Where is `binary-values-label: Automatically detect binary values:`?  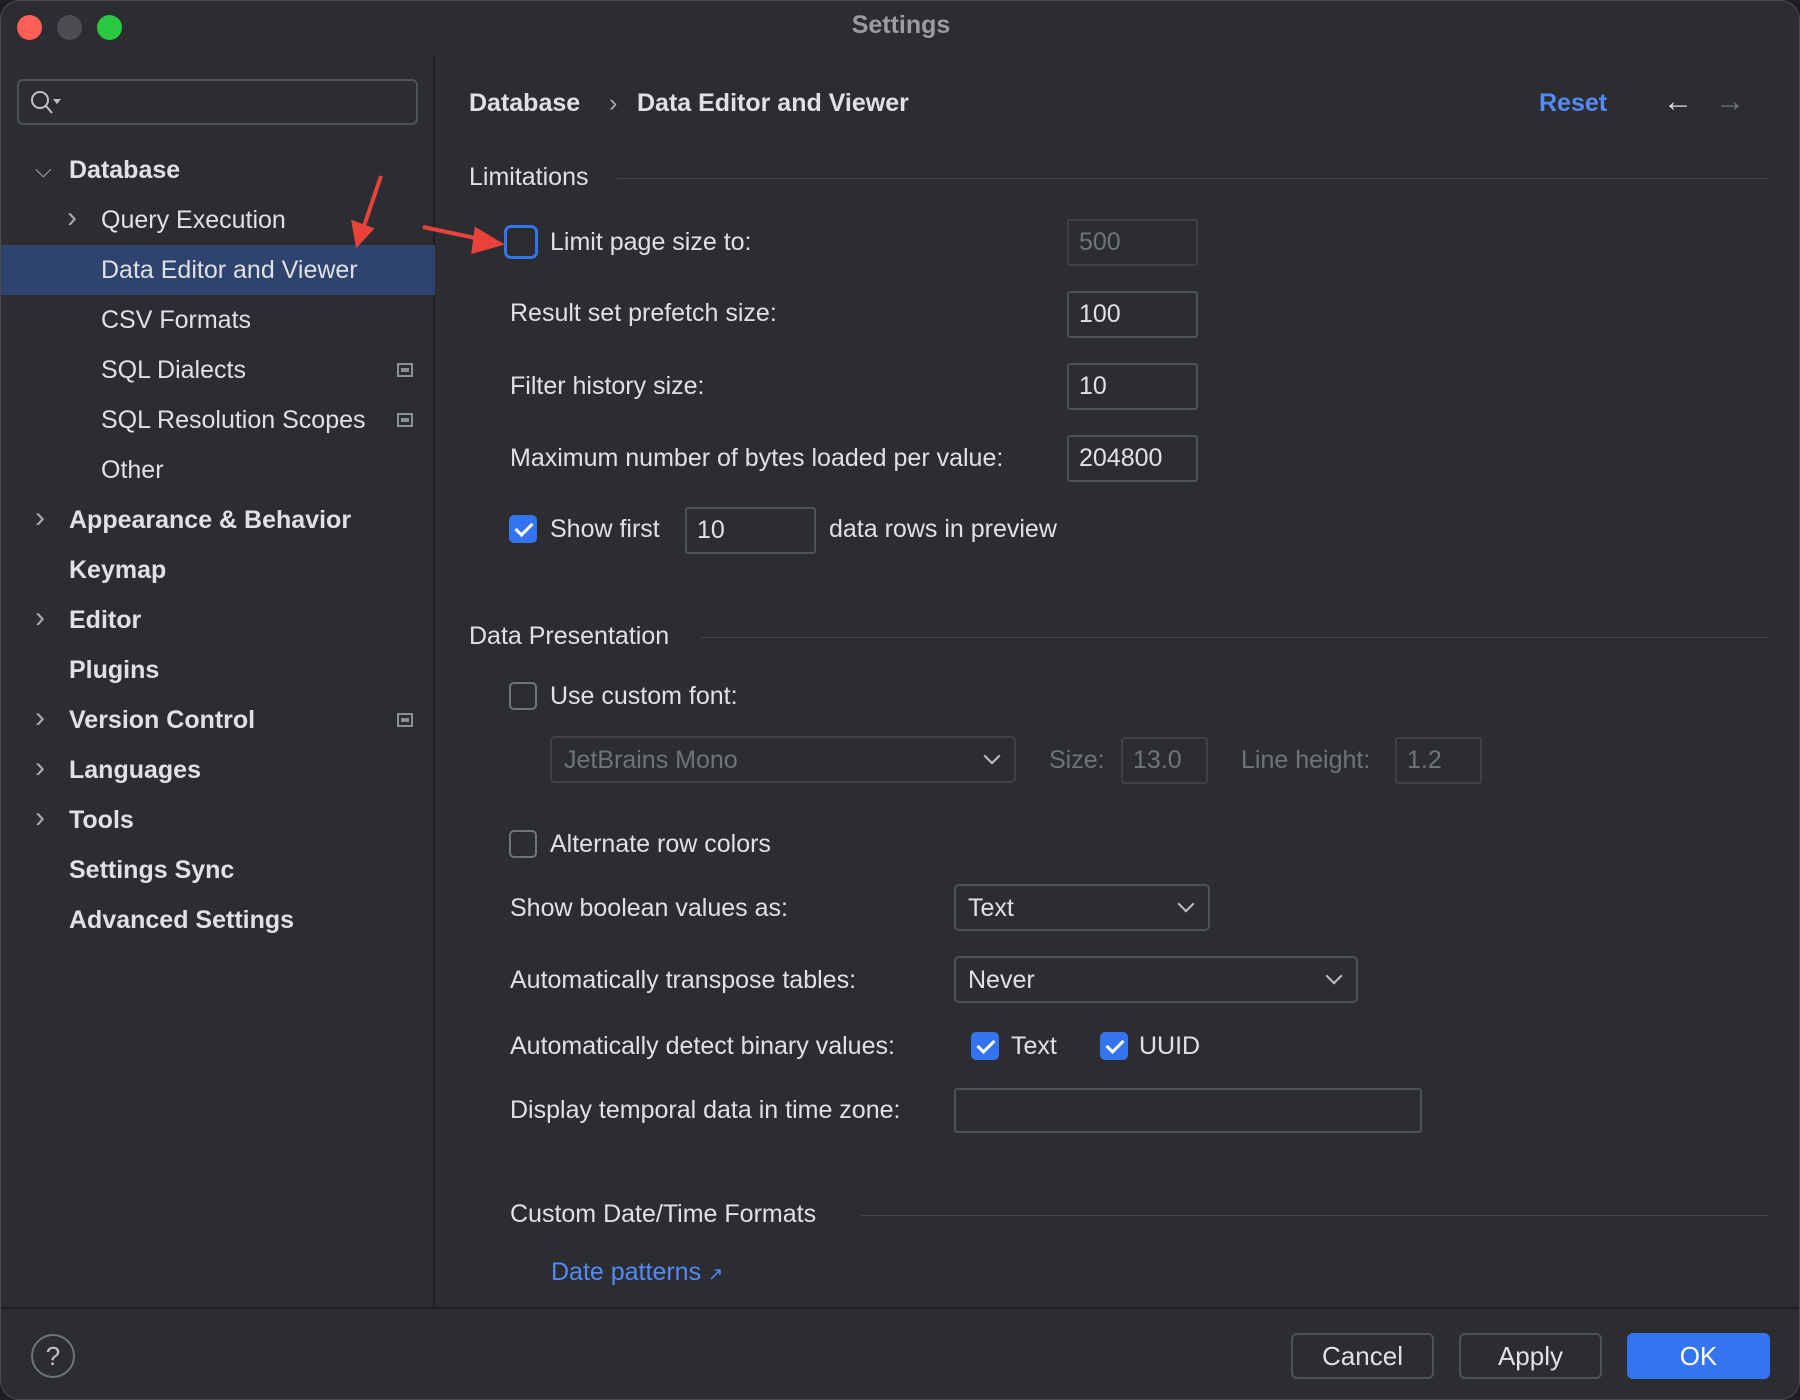
binary-values-label: Automatically detect binary values: is located at coordinates (702, 1046).